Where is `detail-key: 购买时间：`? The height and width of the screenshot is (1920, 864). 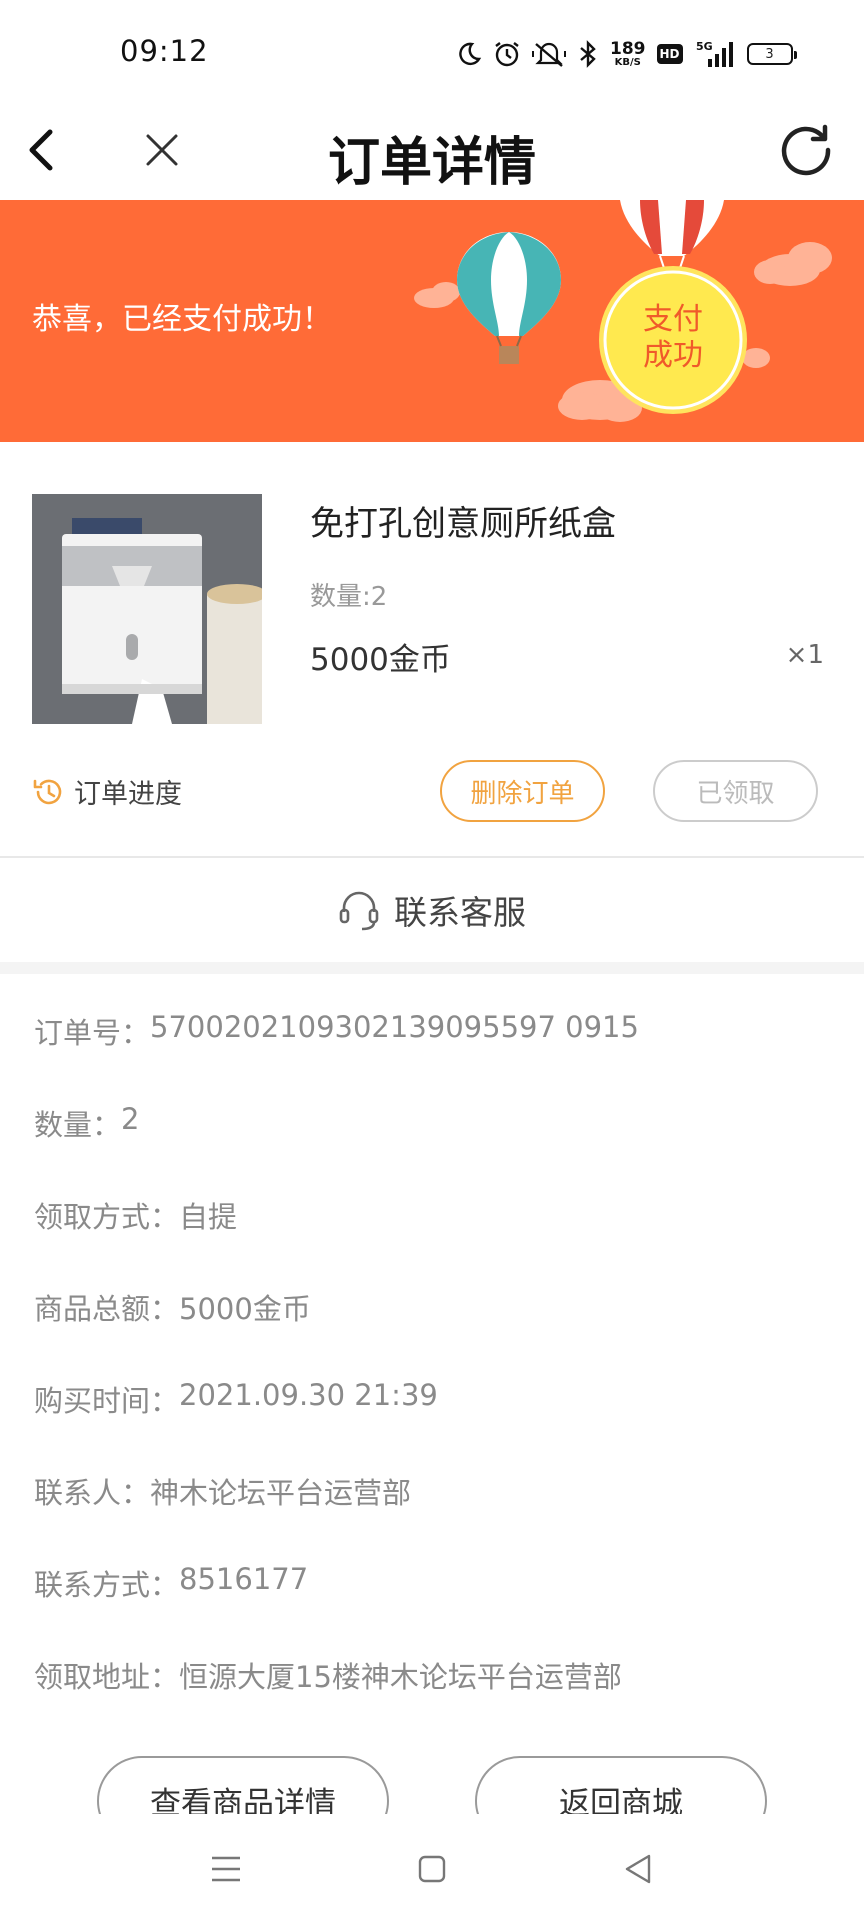
detail-key: 购买时间： is located at coordinates (107, 1401).